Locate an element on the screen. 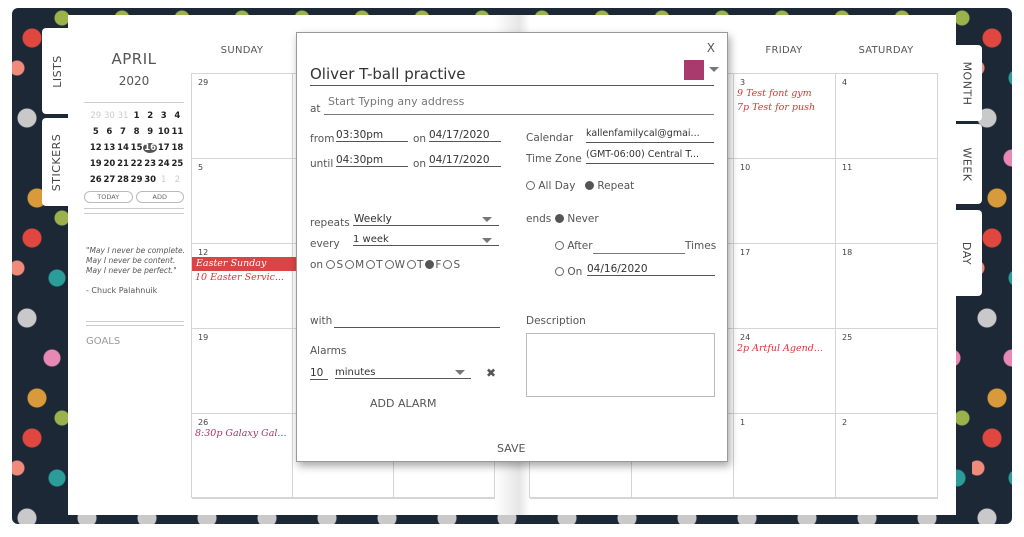  calendar-event: 7p Test for push is located at coordinates (786, 108).